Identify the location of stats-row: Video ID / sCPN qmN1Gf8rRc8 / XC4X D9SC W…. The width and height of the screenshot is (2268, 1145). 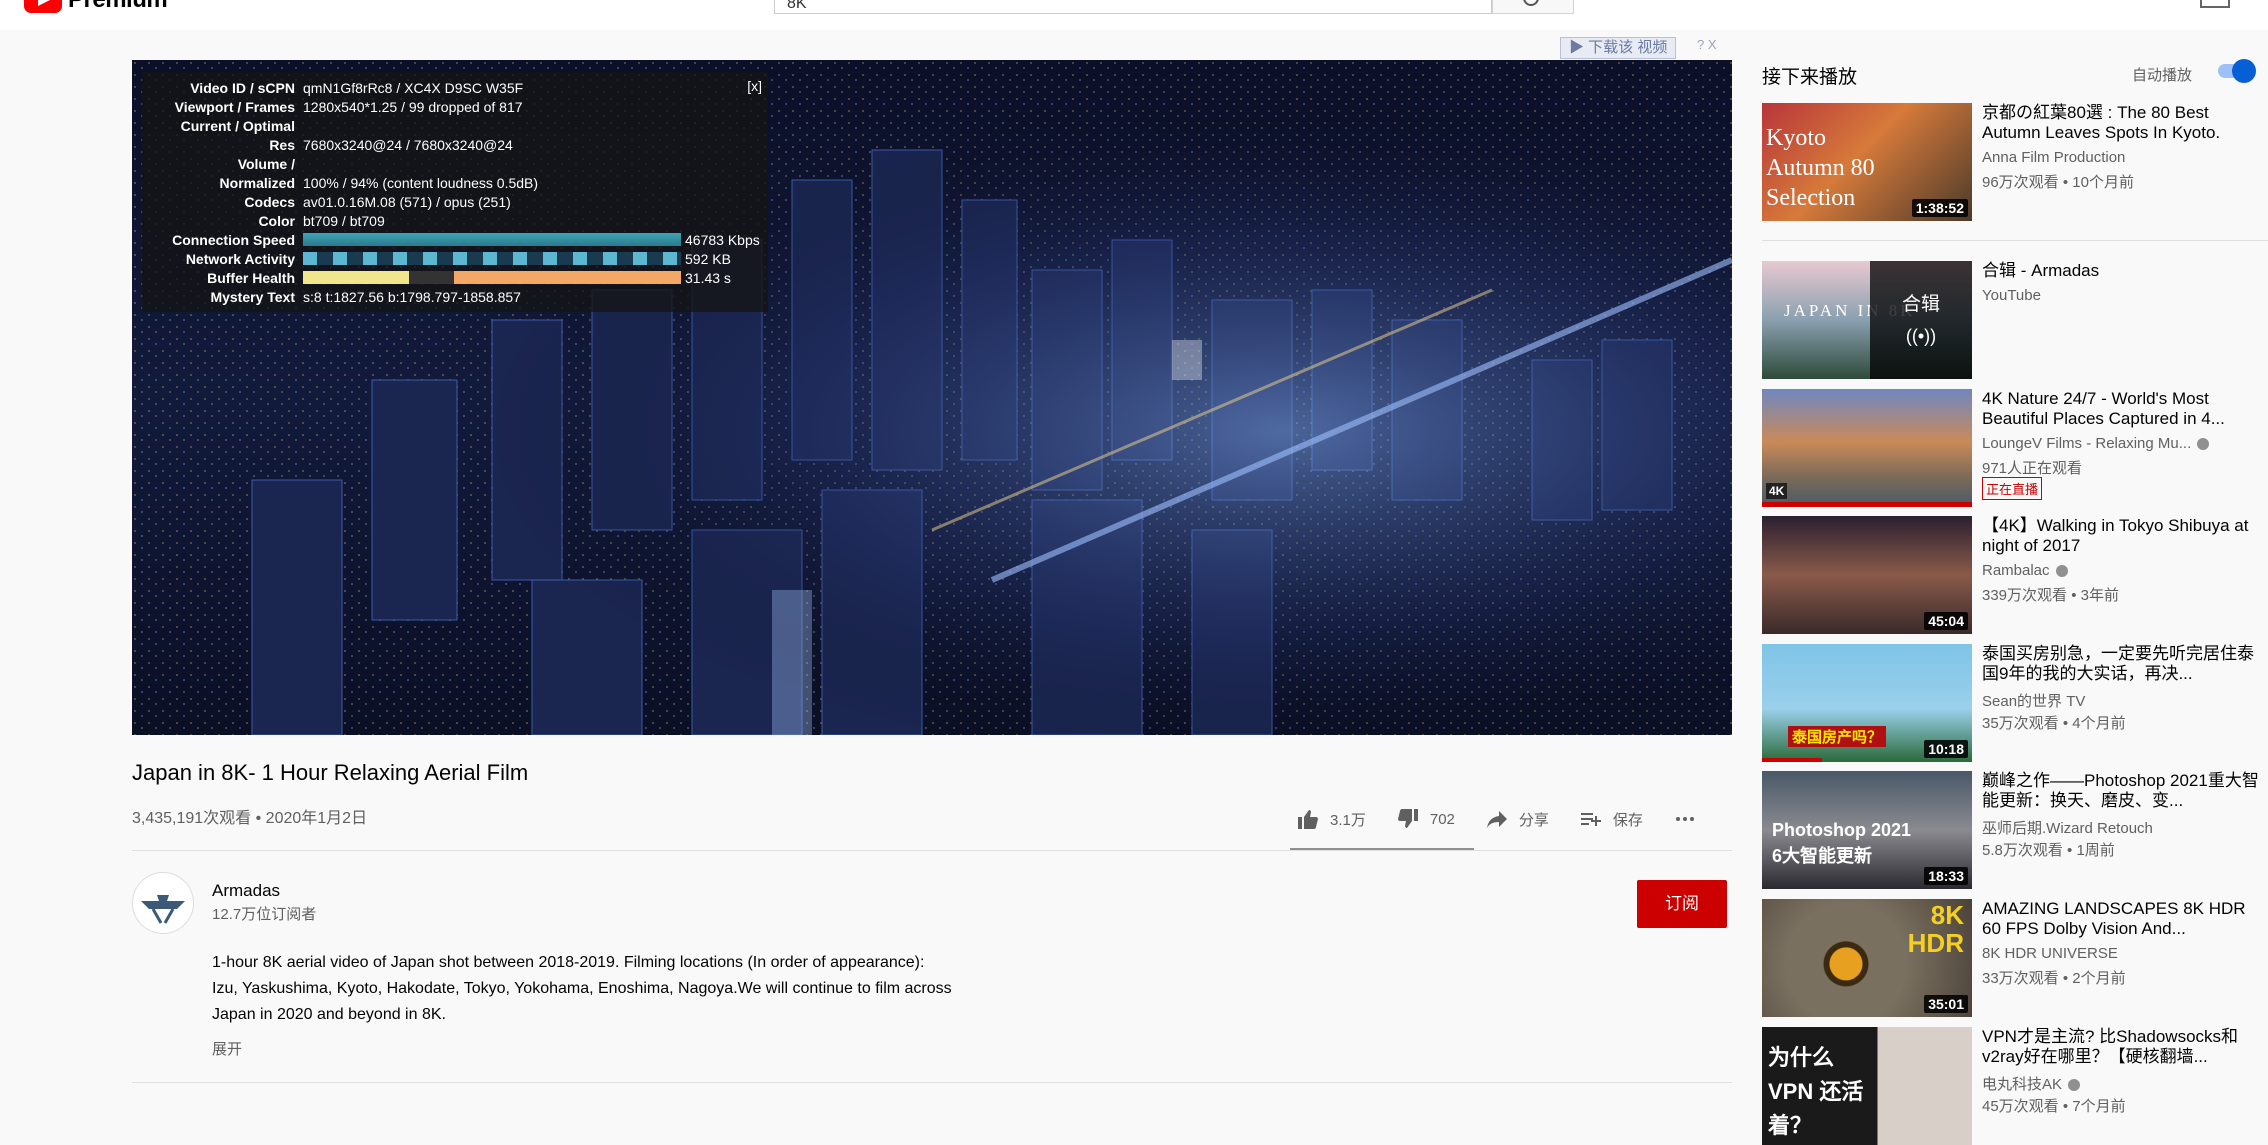
(332, 87).